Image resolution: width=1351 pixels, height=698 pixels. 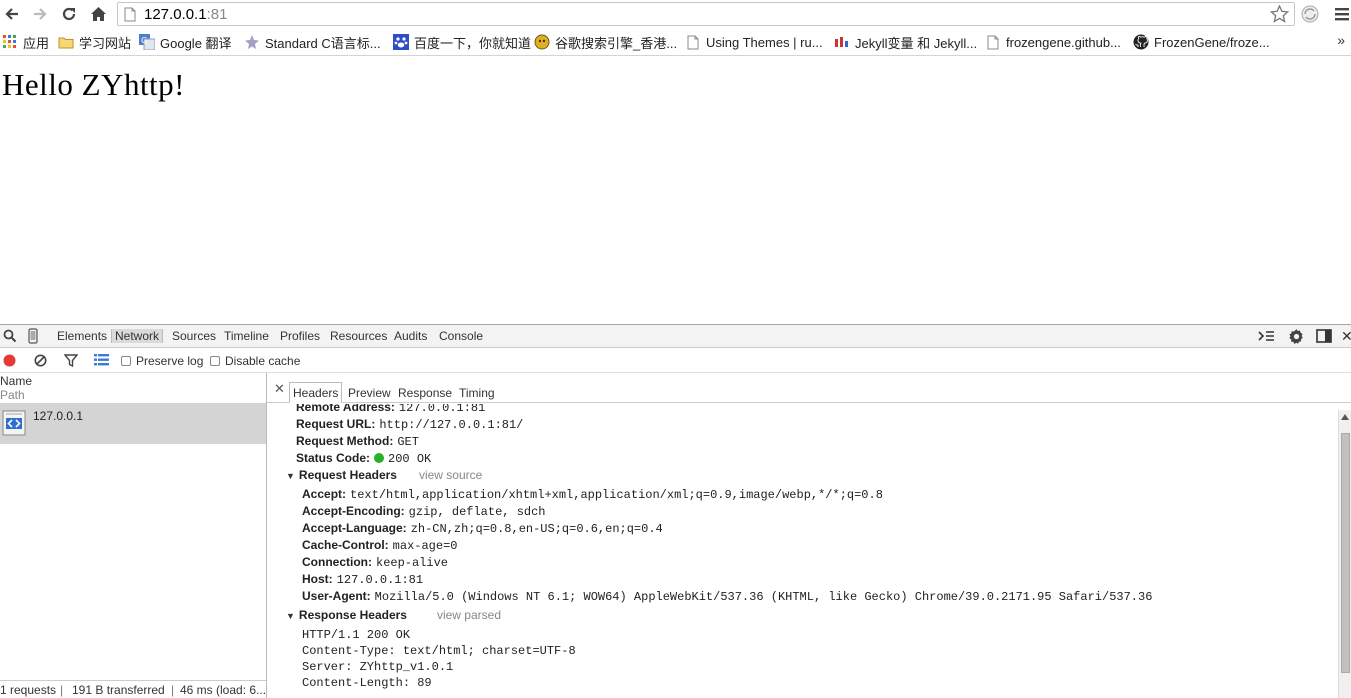 I want to click on header-value: 127.0.0.1:81, so click(x=380, y=580).